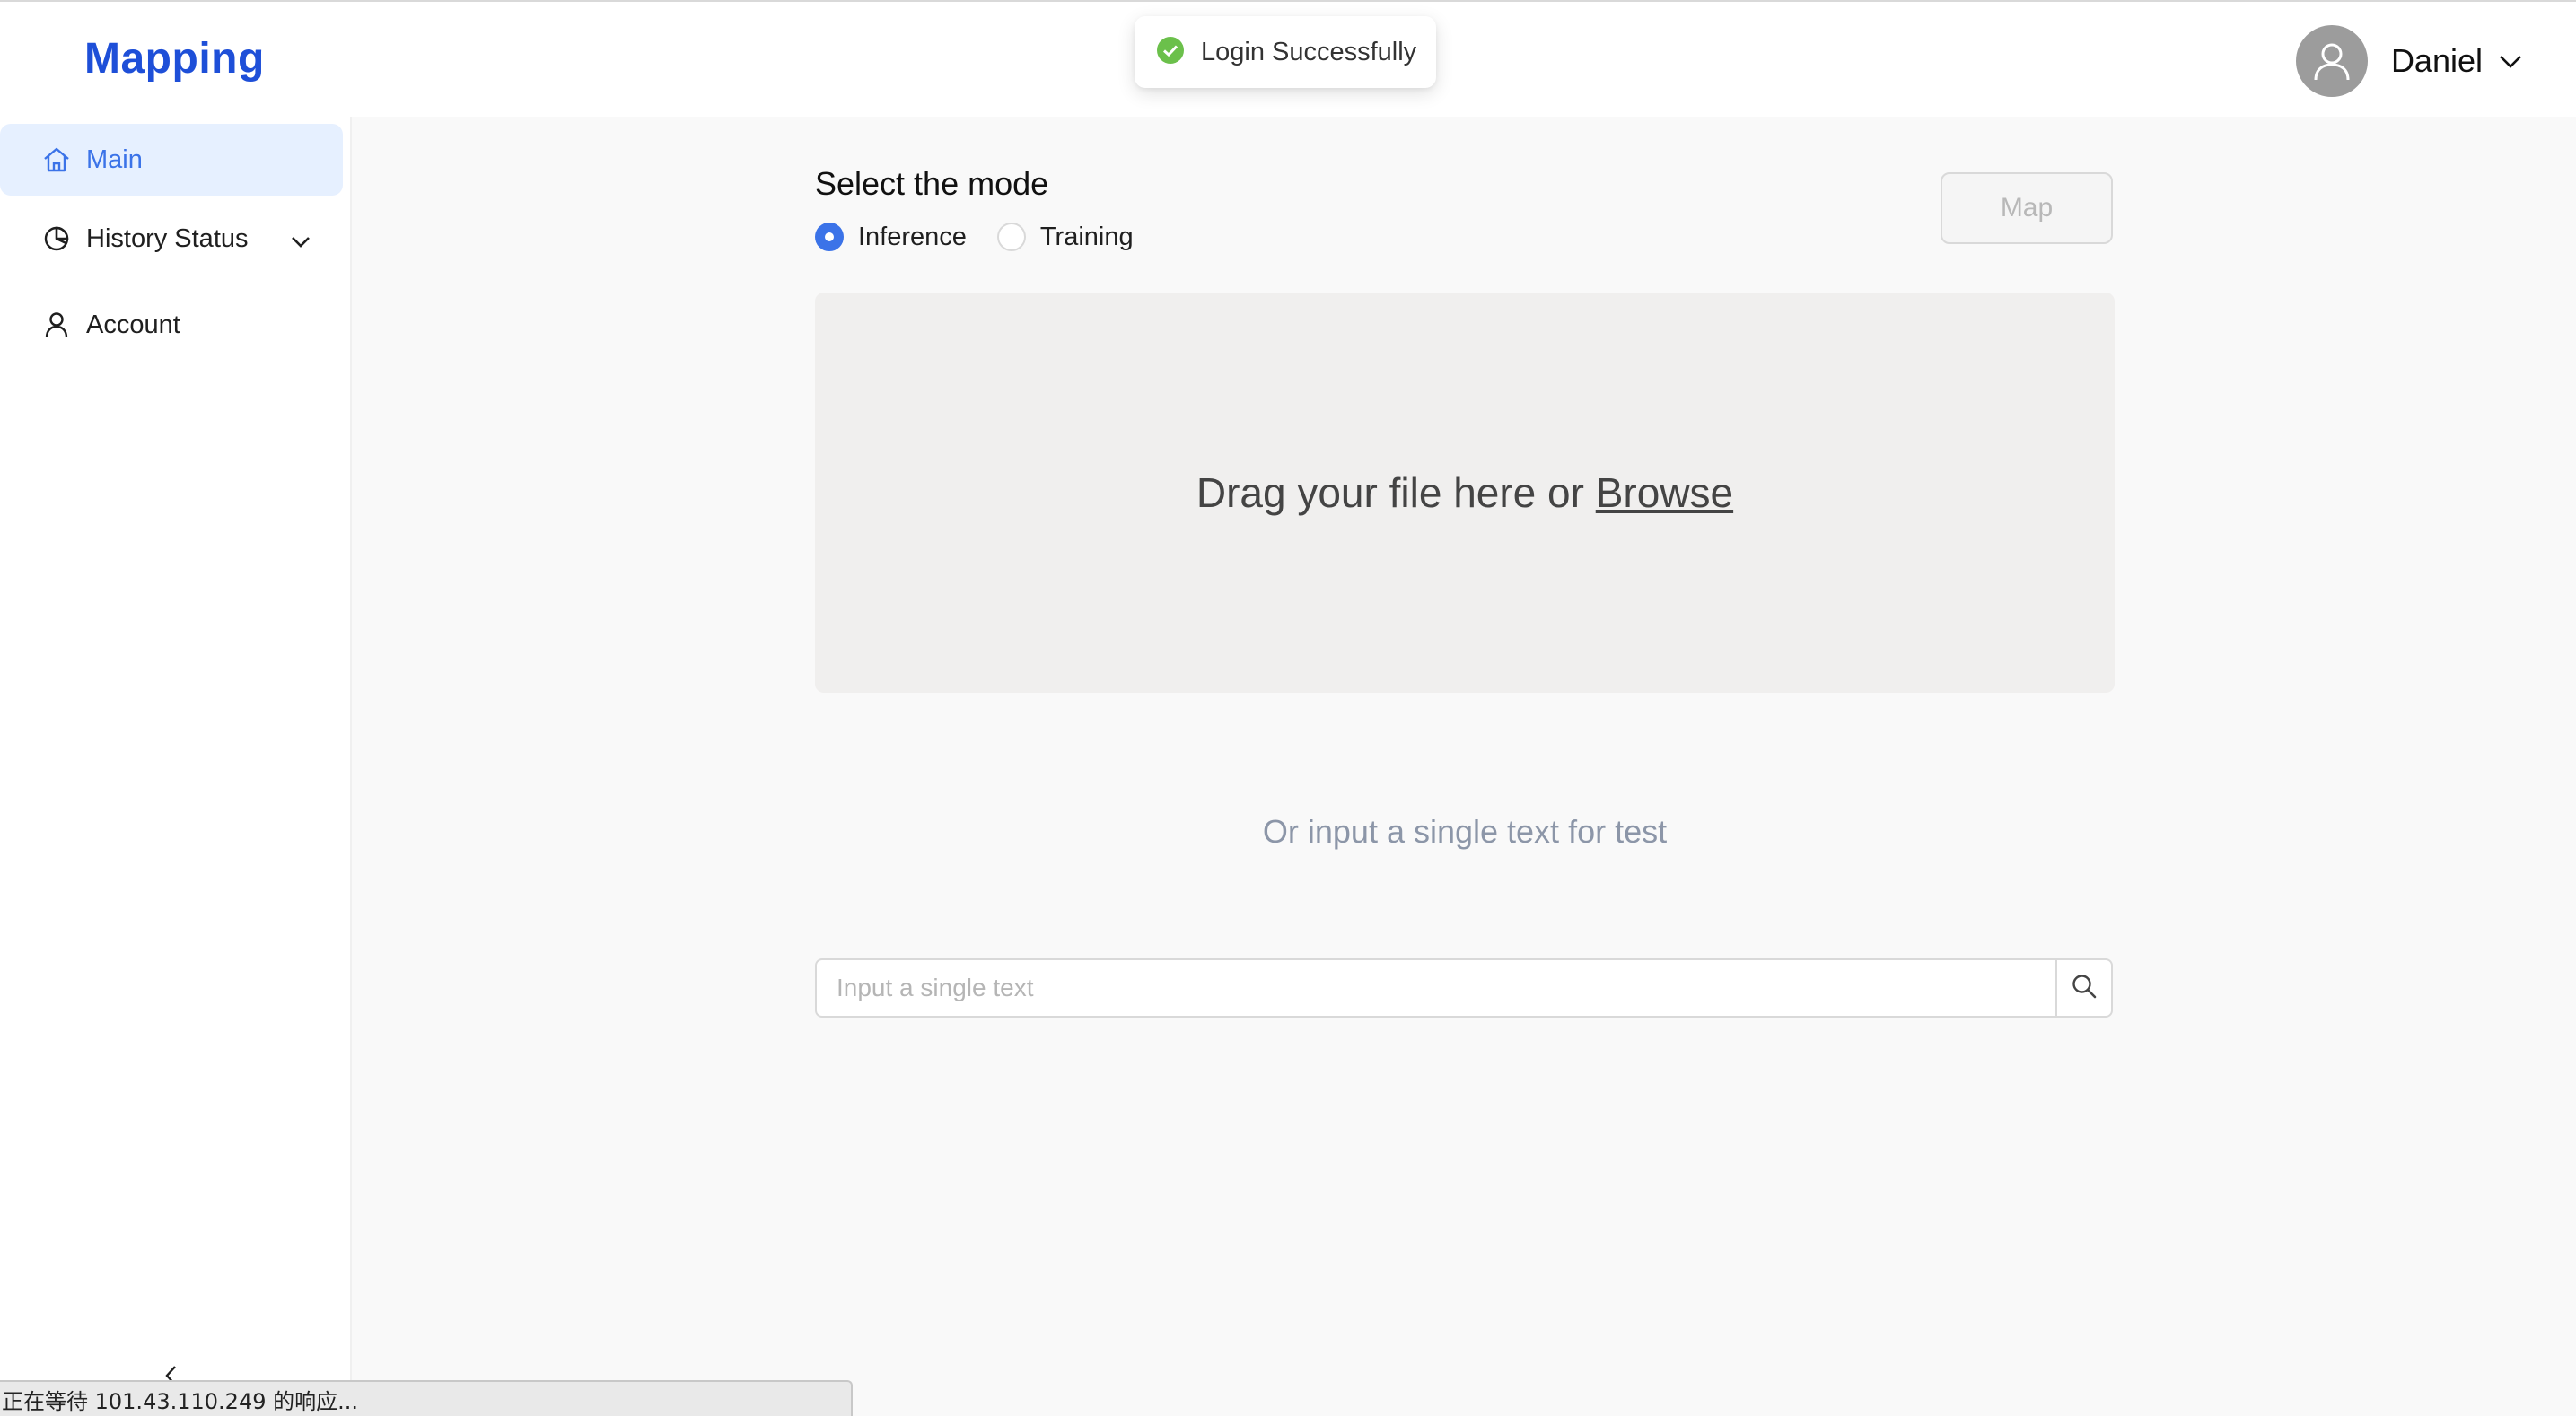 The image size is (2576, 1416). I want to click on single-text-hint: Or input a single text for test, so click(1465, 831).